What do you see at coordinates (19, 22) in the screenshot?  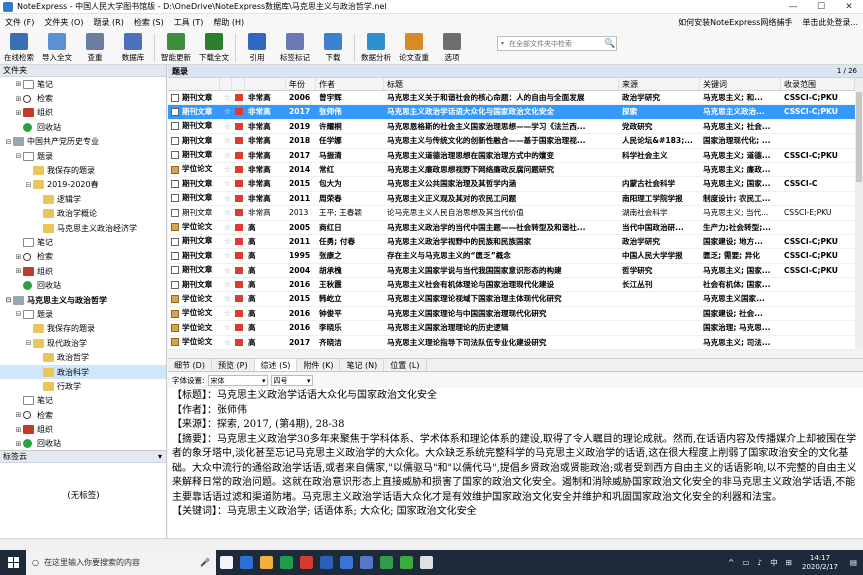 I see `menu-file: 文件 (F)` at bounding box center [19, 22].